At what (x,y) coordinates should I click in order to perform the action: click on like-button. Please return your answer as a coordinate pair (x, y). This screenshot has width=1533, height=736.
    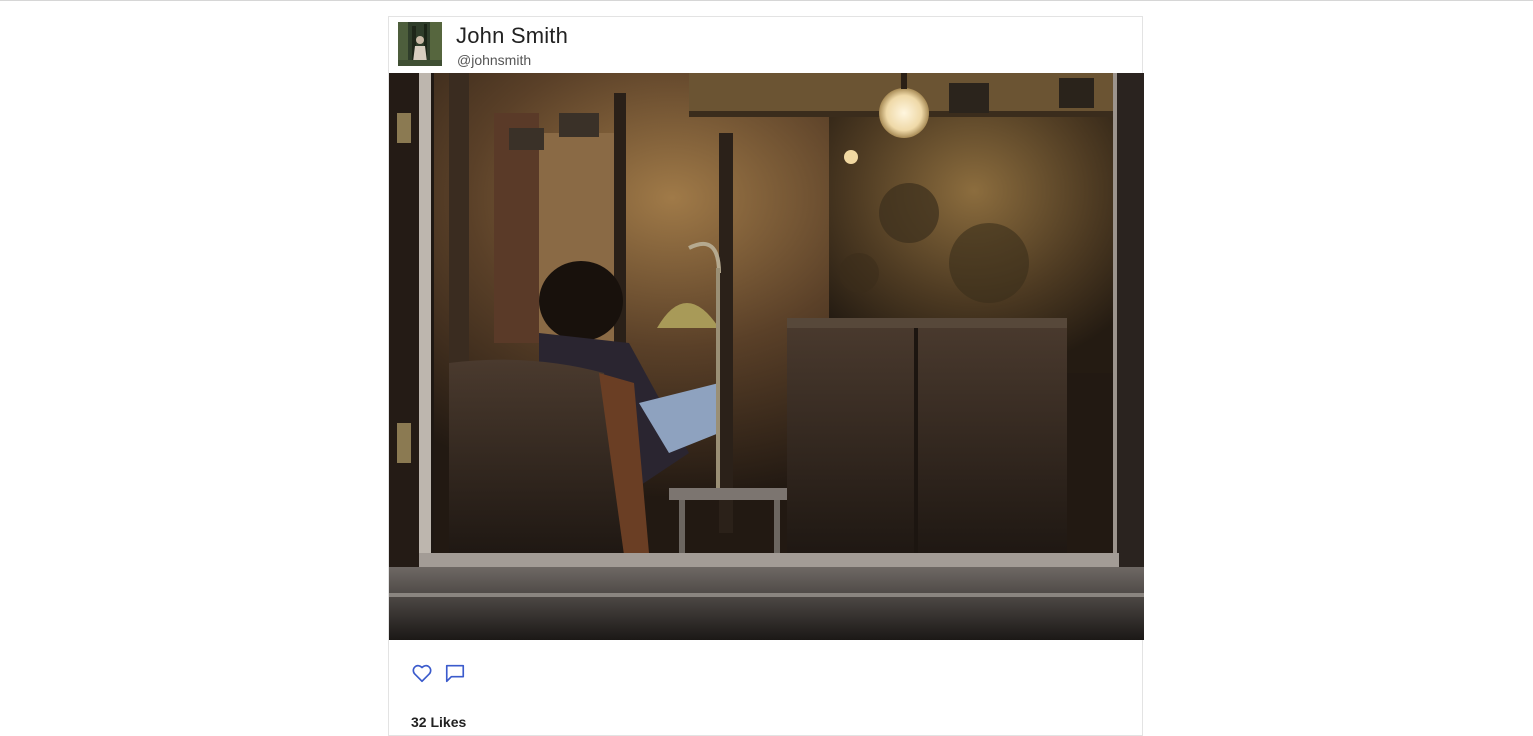
    Looking at the image, I should click on (422, 673).